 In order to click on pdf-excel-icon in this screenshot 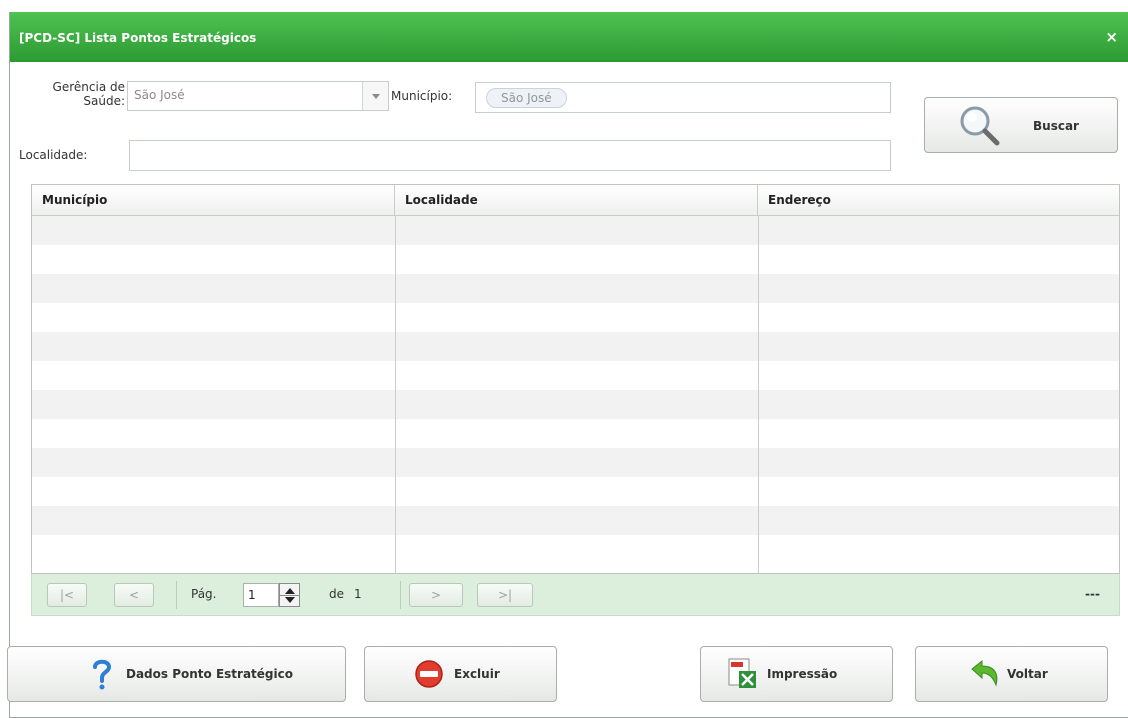, I will do `click(742, 673)`.